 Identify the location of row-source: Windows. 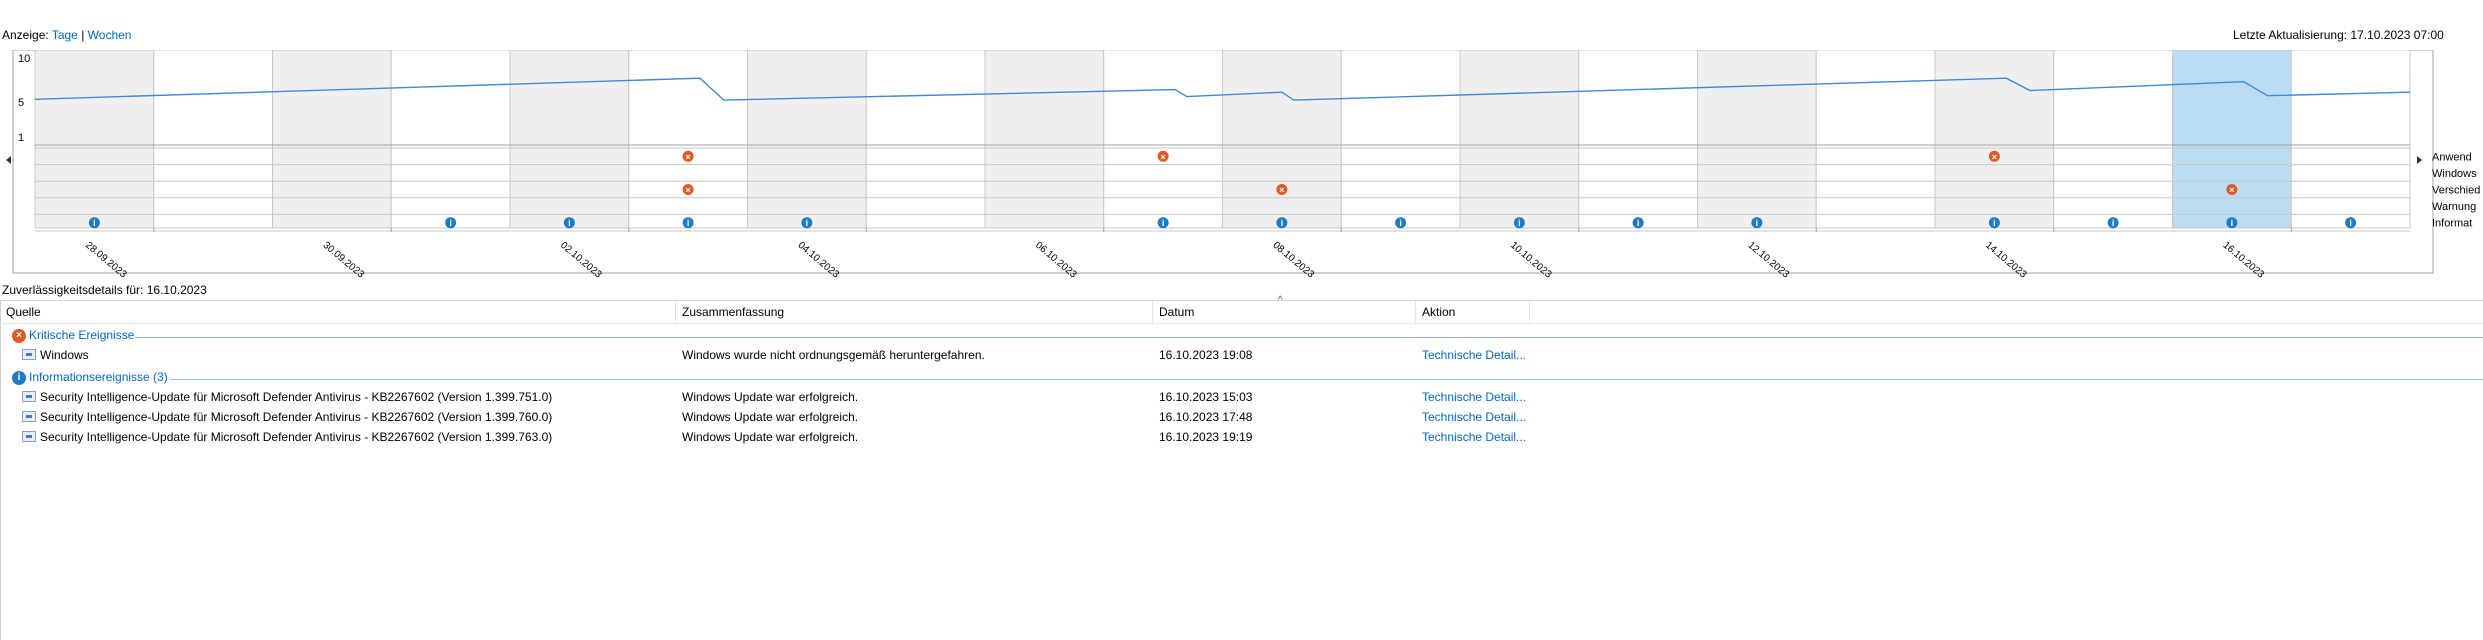
(64, 355).